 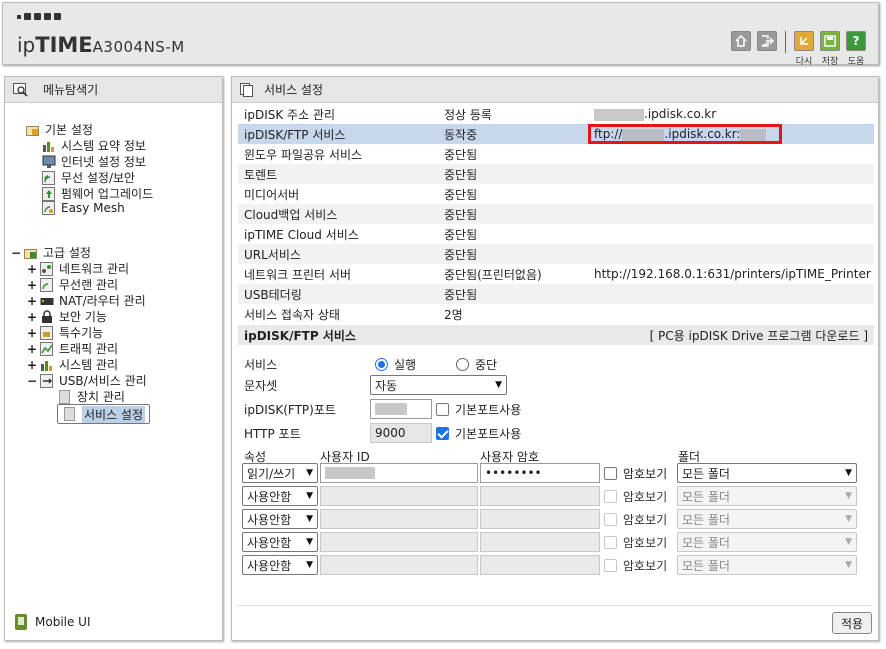 What do you see at coordinates (88, 177) in the screenshot?
I see `tree-wireless-security: 무선 설정/보안` at bounding box center [88, 177].